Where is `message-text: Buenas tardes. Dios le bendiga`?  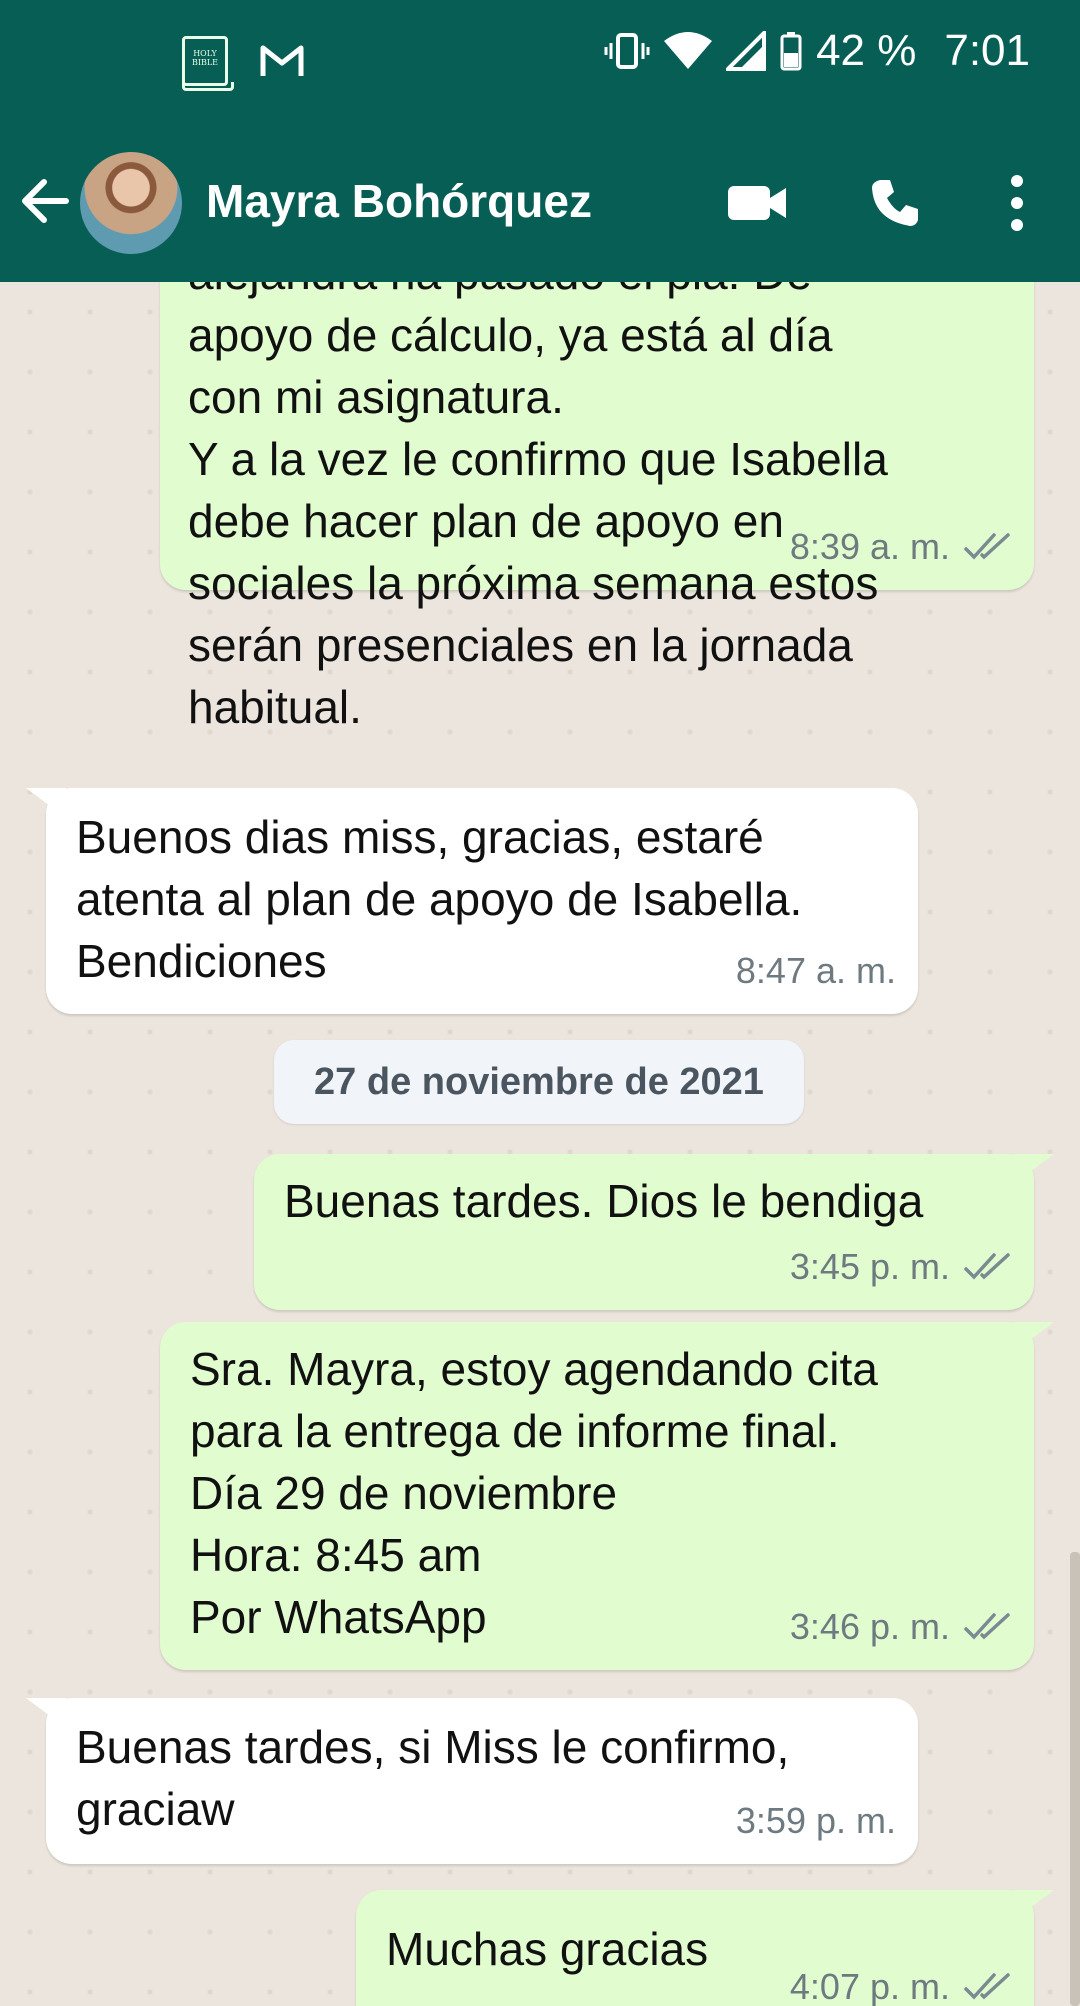 message-text: Buenas tardes. Dios le bendiga is located at coordinates (604, 1201).